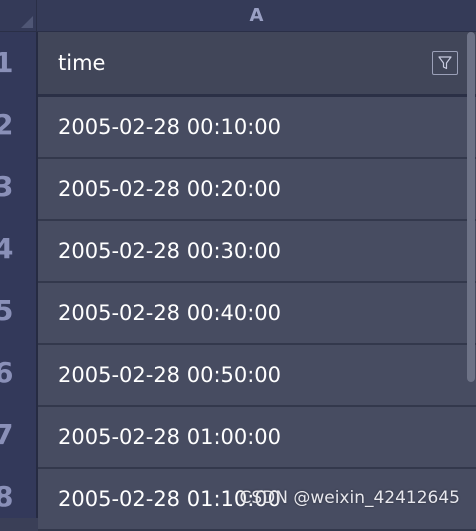  Describe the element at coordinates (257, 64) in the screenshot. I see `header-cell-time: time` at that location.